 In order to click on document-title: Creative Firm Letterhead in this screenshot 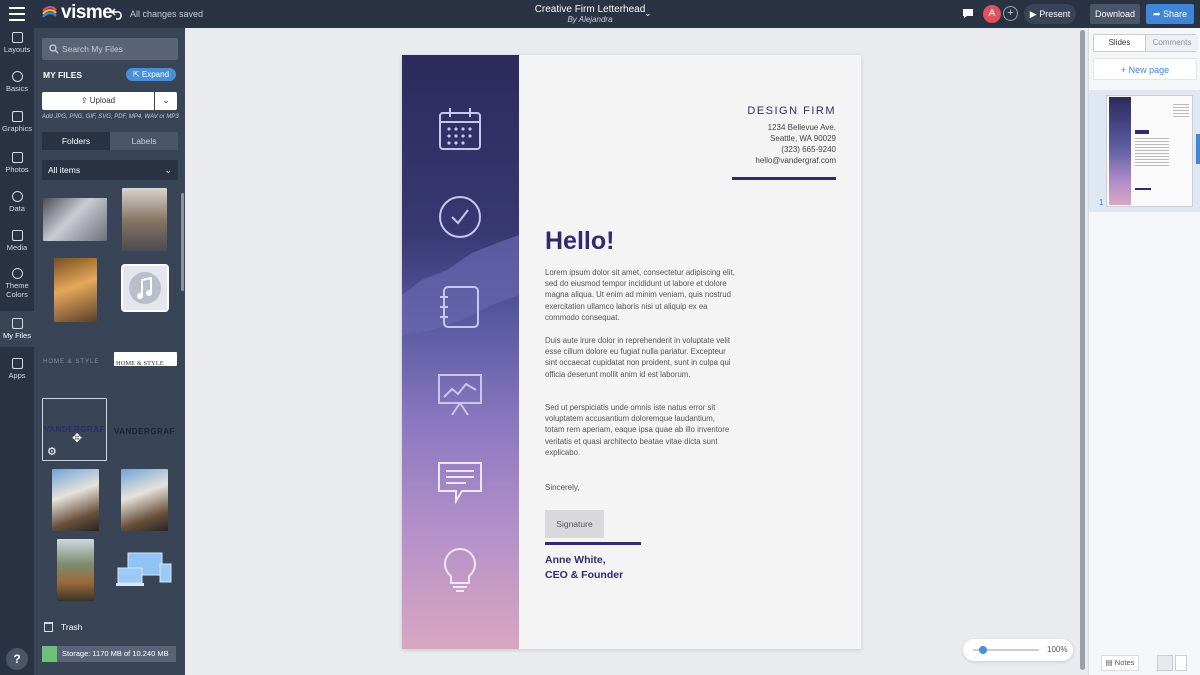, I will do `click(590, 9)`.